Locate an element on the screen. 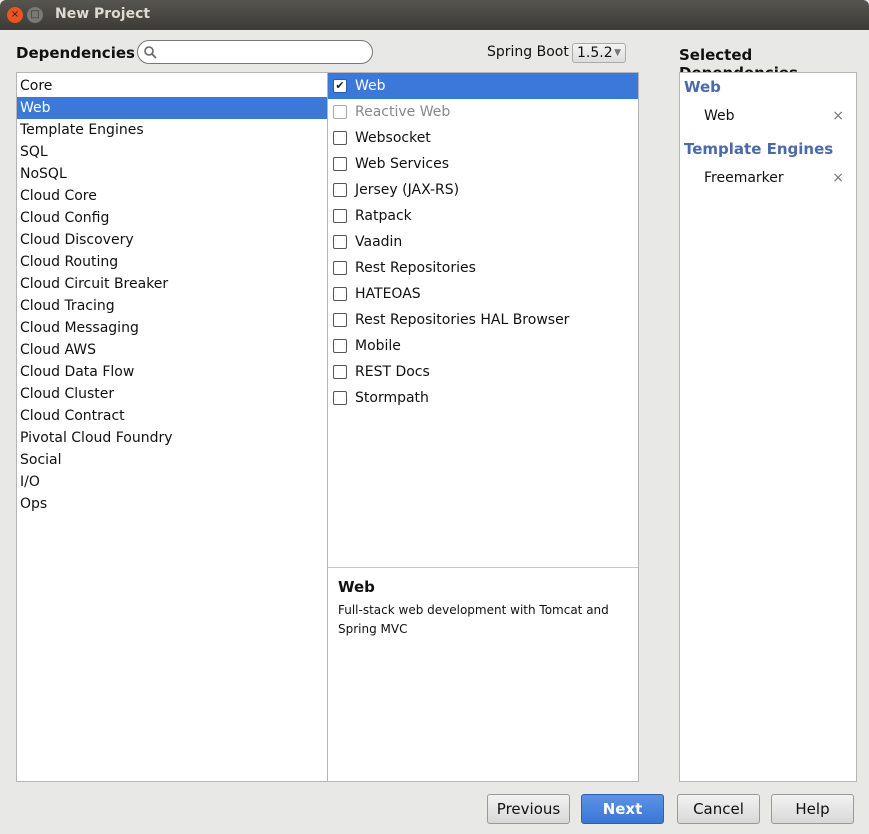 The image size is (869, 834). selected-group-title: Template Engines is located at coordinates (759, 149).